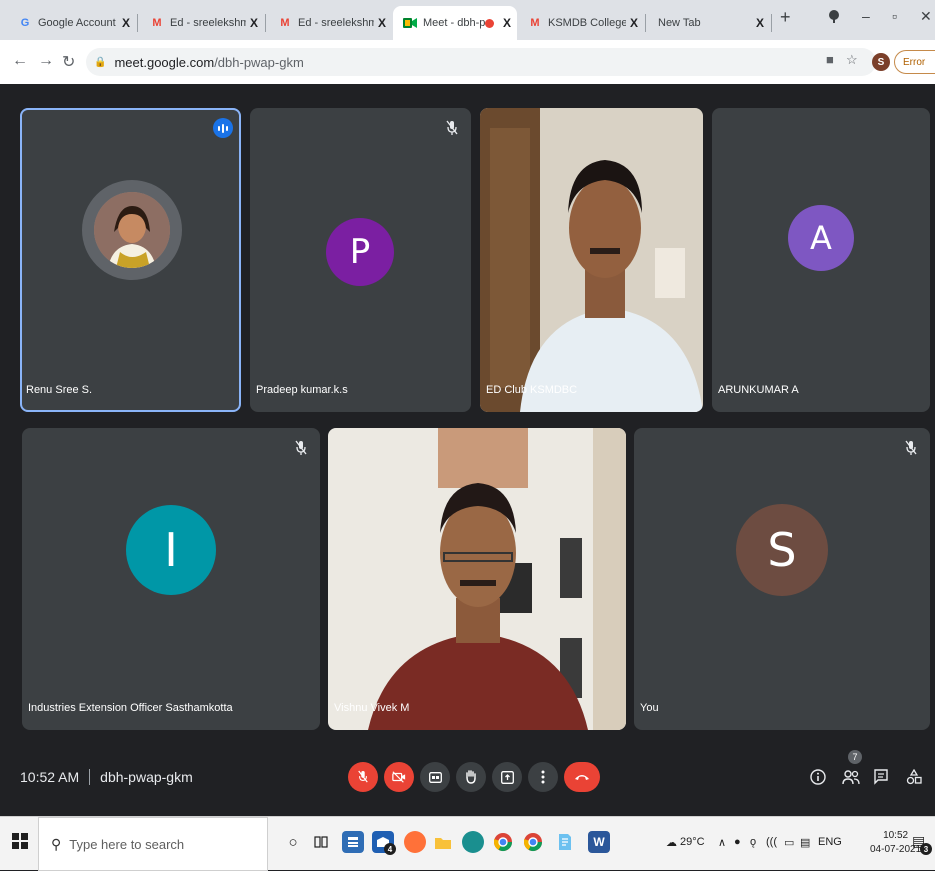  What do you see at coordinates (926, 16) in the screenshot?
I see `window-close-icon: ✕` at bounding box center [926, 16].